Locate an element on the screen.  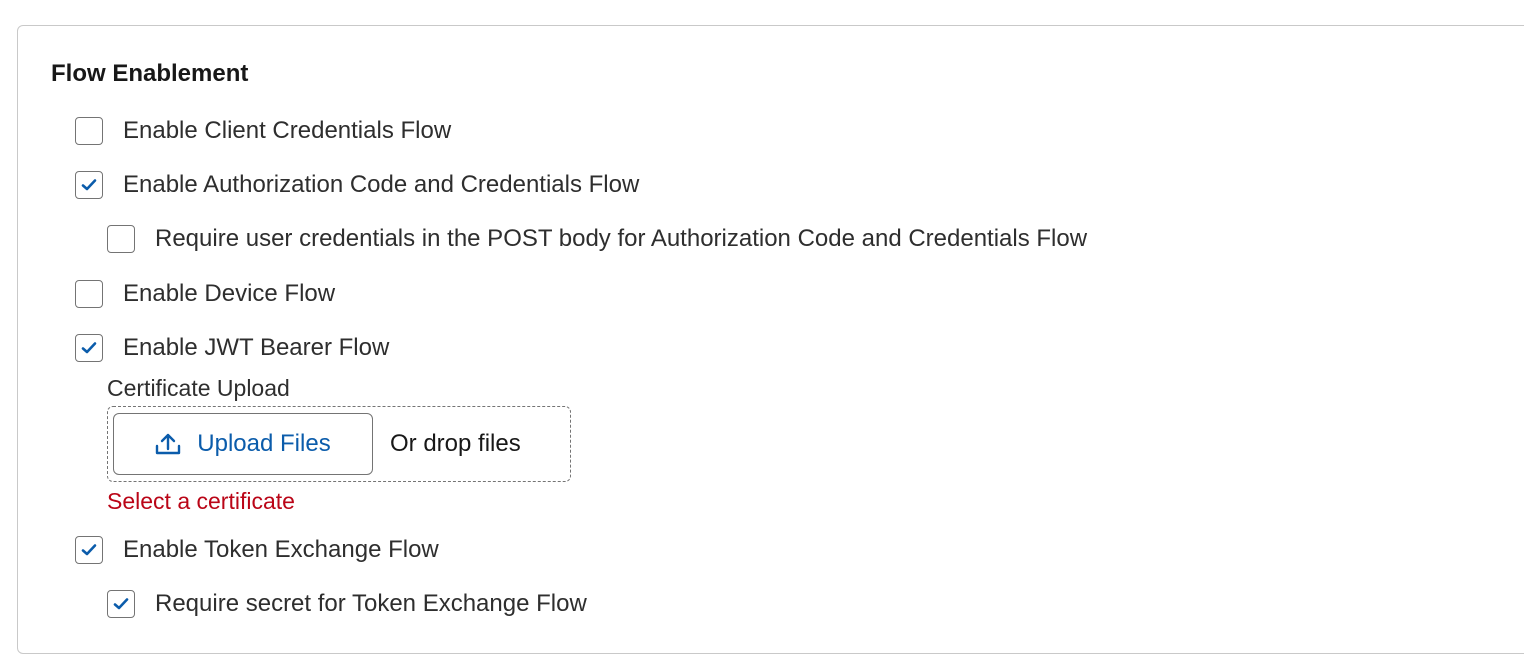
upload-files-label: Upload Files is located at coordinates (264, 443).